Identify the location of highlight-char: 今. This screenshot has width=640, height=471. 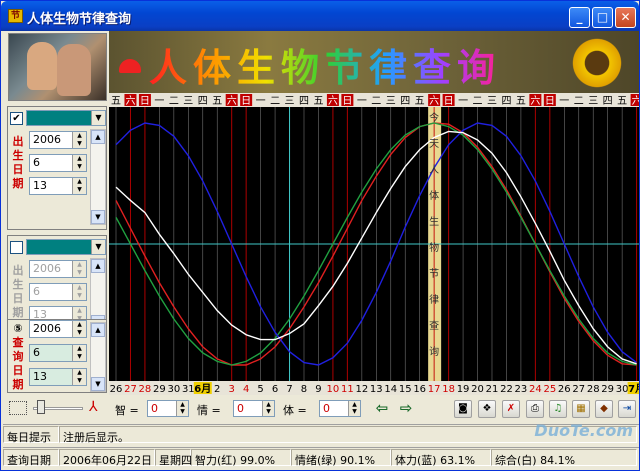
(434, 117).